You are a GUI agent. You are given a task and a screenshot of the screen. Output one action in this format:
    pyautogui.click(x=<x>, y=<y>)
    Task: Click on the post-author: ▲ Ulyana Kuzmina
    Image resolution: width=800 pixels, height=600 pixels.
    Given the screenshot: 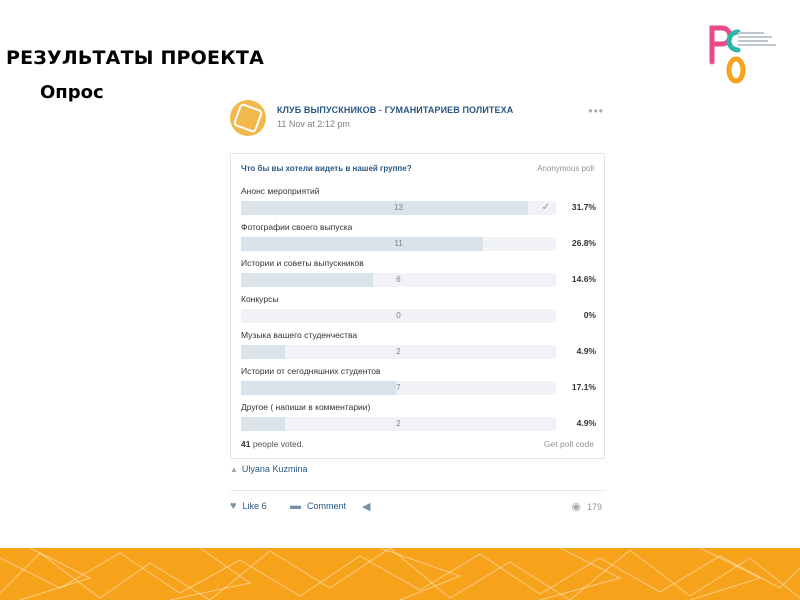 What is the action you would take?
    pyautogui.click(x=268, y=469)
    